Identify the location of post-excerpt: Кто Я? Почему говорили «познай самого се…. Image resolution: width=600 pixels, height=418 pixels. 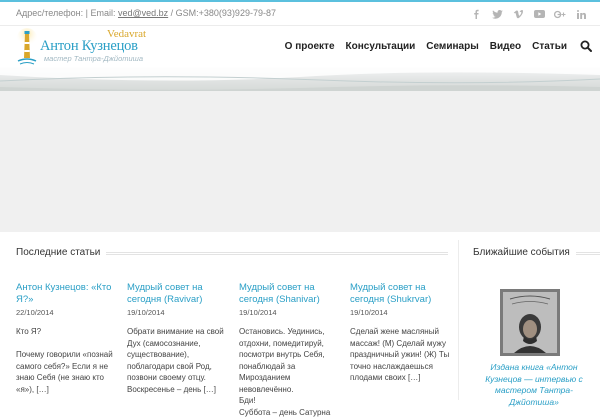
(64, 360).